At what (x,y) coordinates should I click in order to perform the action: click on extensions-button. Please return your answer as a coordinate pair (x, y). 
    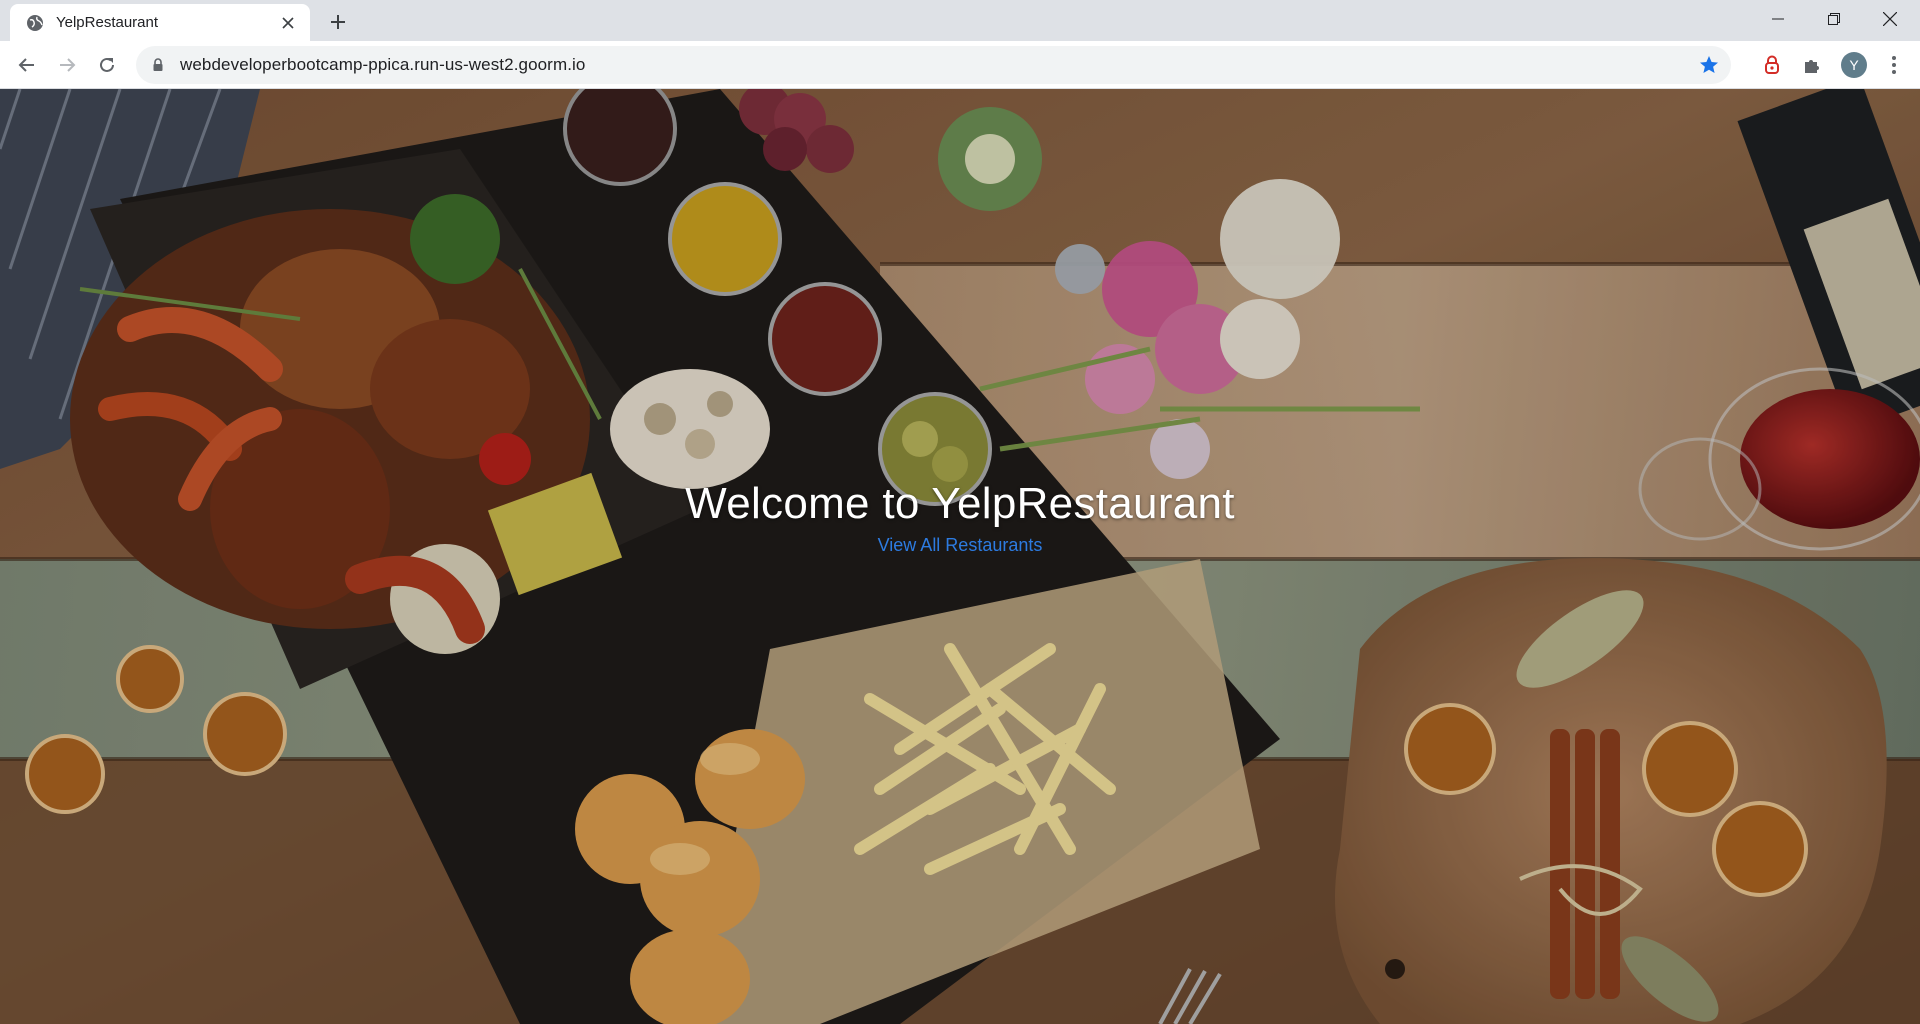
    Looking at the image, I should click on (1812, 65).